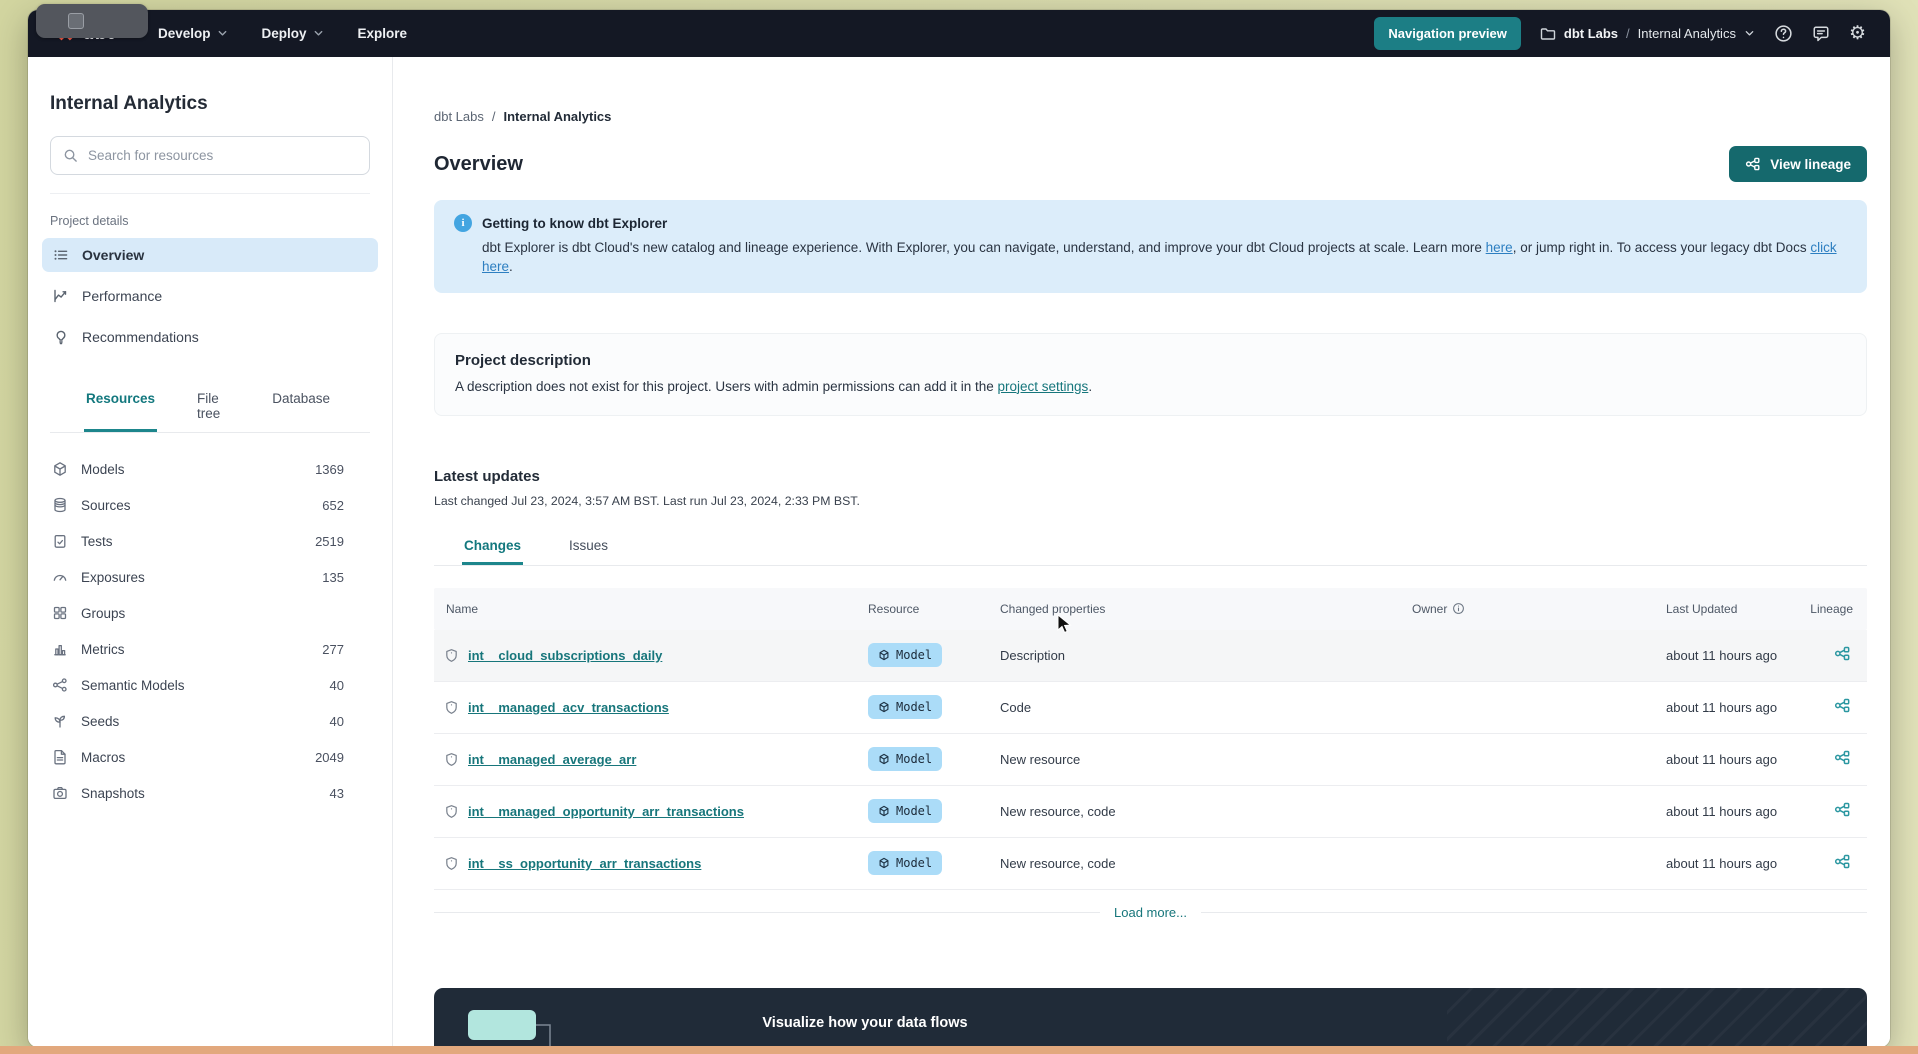  What do you see at coordinates (588, 546) in the screenshot?
I see `tab-issues: Issues` at bounding box center [588, 546].